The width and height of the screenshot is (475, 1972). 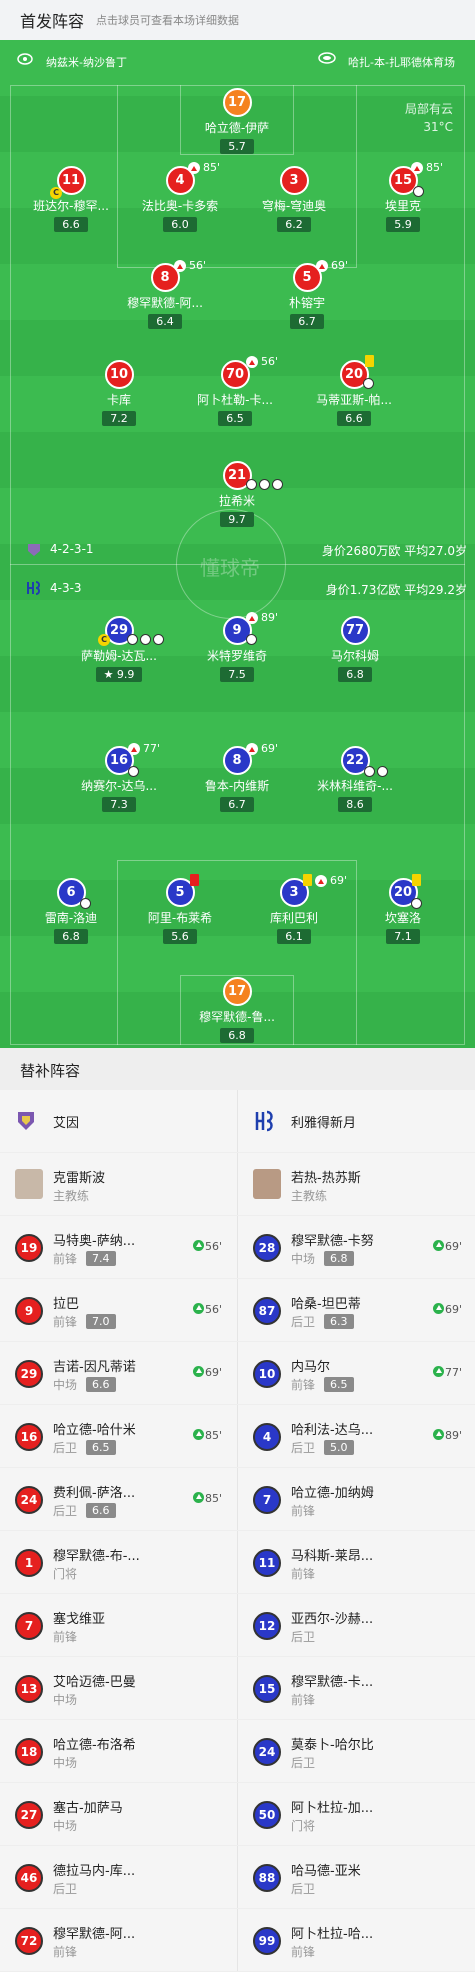 I want to click on away-player-17: 17 穆罕默德-鲁... 6.8, so click(x=237, y=1010).